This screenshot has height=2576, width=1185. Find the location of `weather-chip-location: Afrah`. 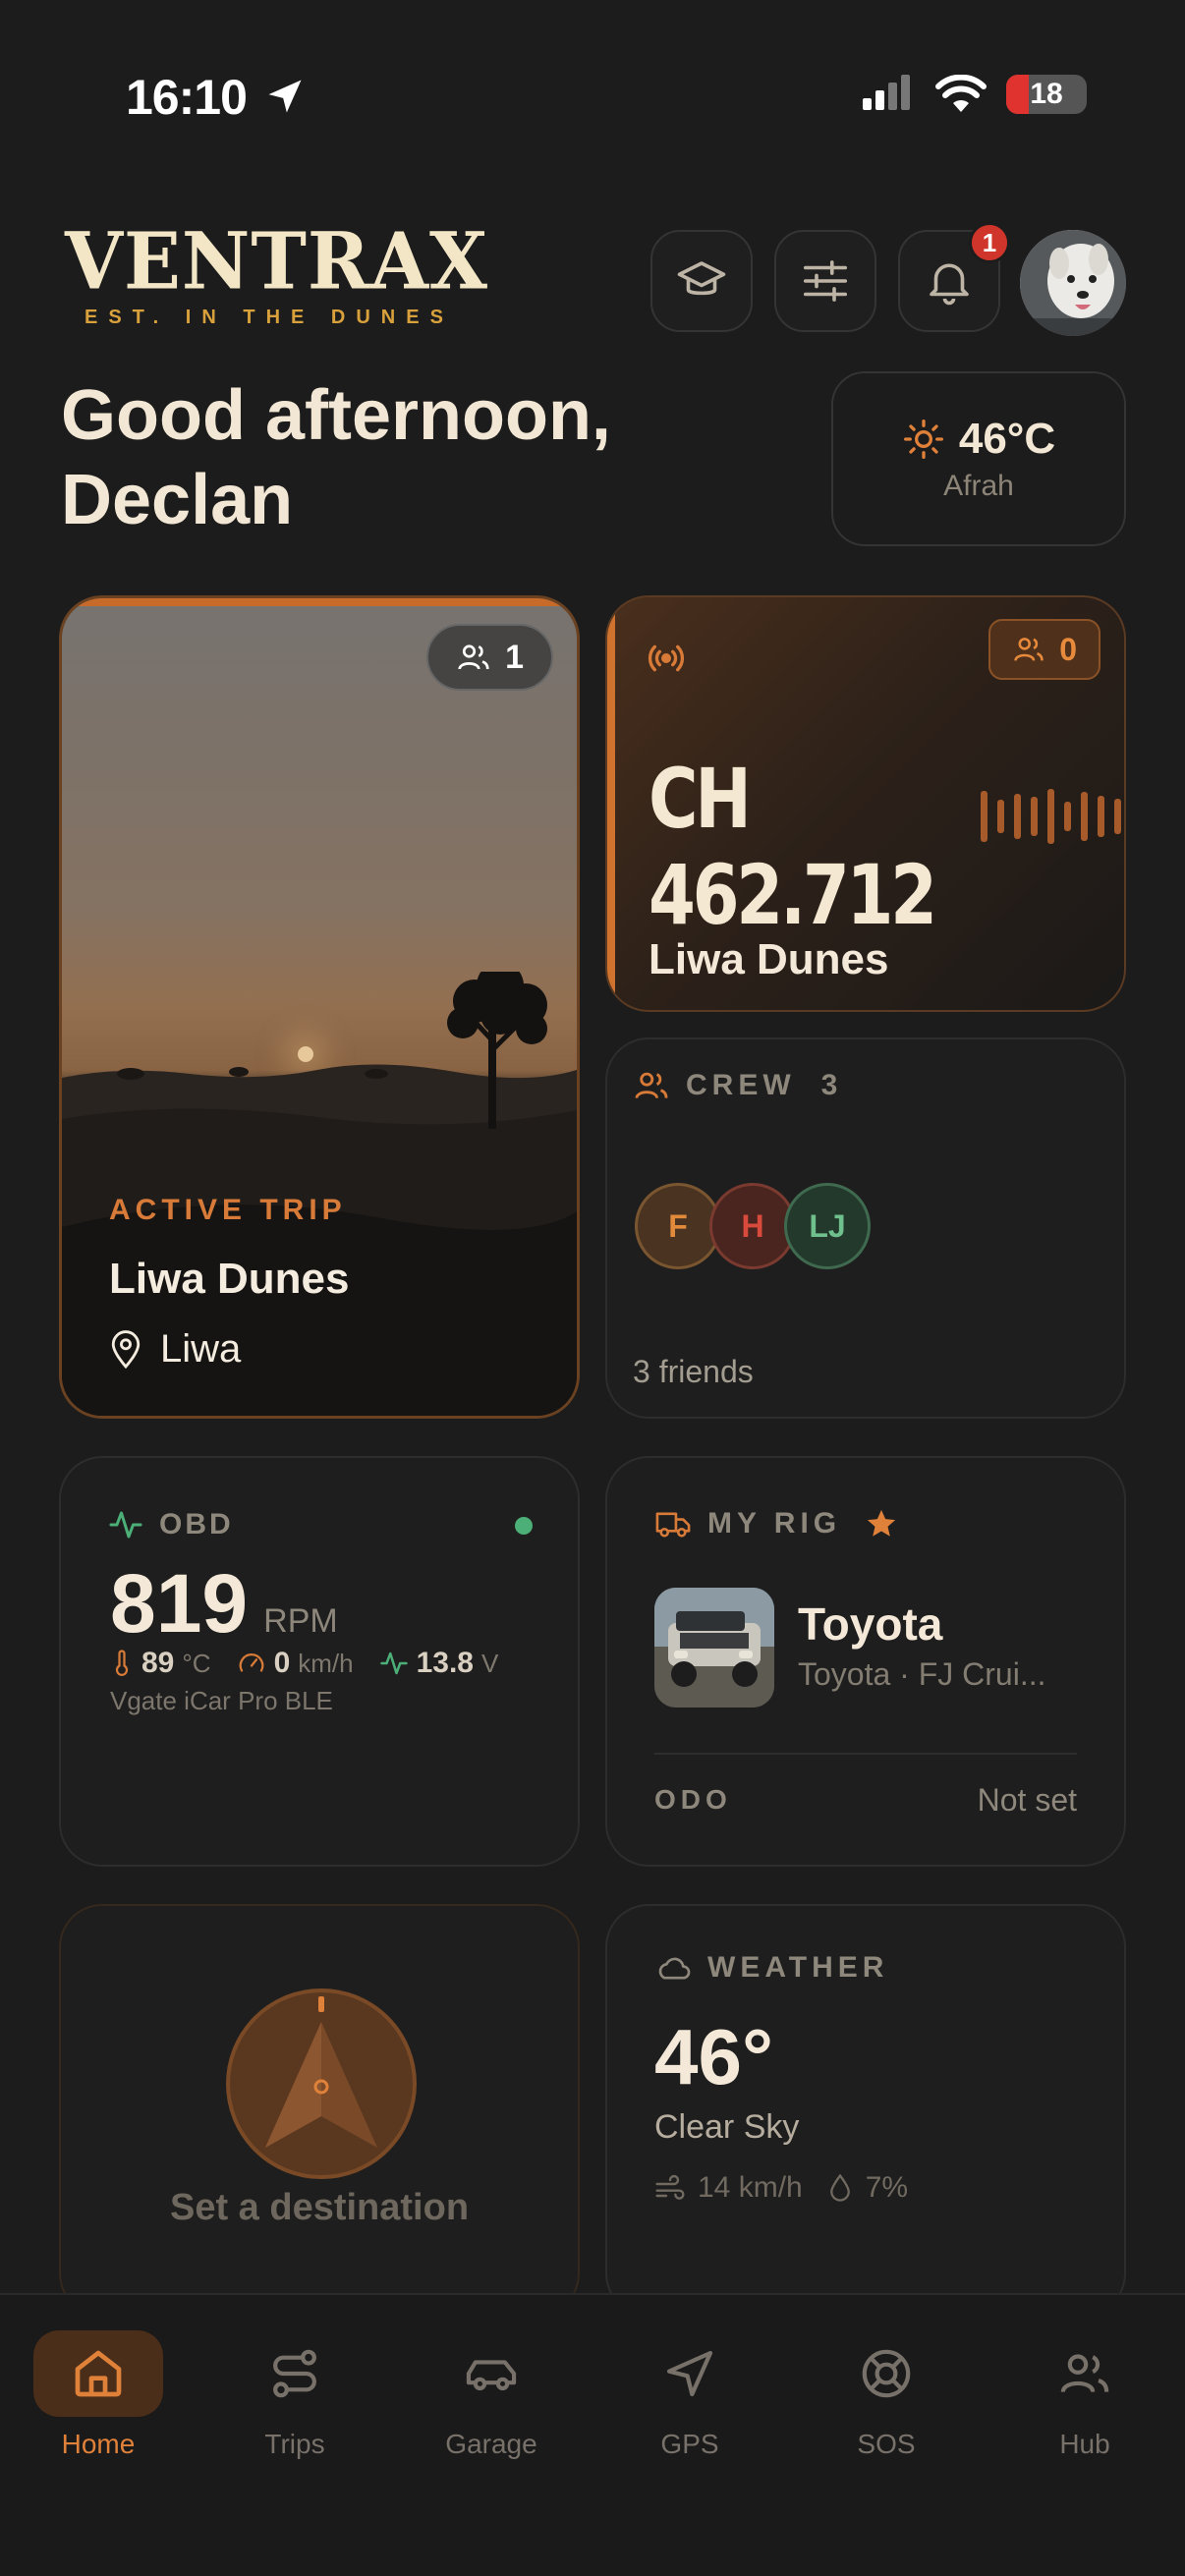

weather-chip-location: Afrah is located at coordinates (979, 486).